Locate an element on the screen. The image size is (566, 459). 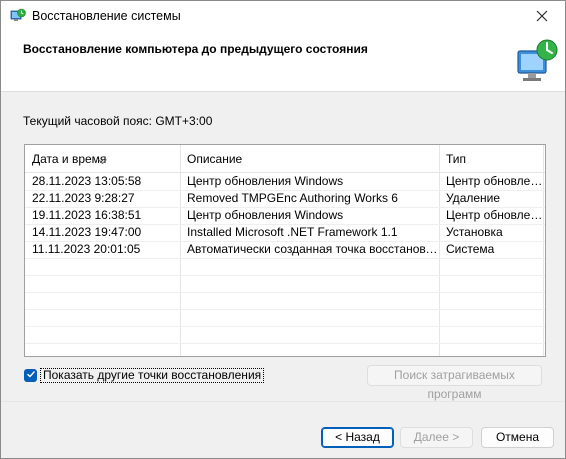
sort-desc-icon is located at coordinates (102, 160).